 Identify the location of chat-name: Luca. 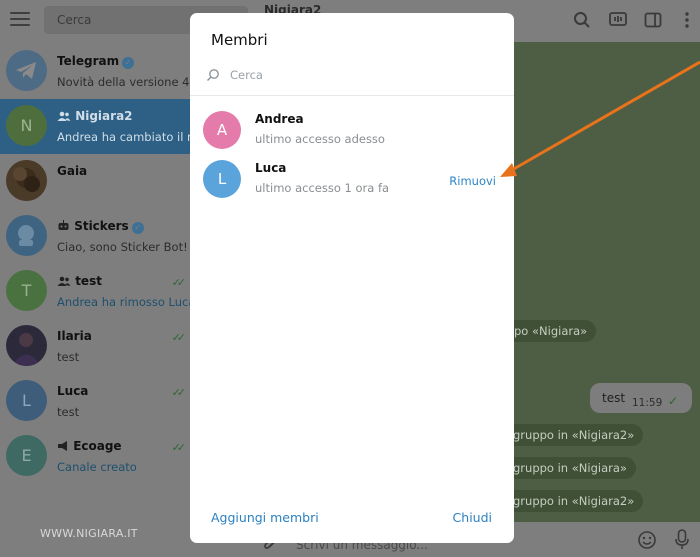
(73, 391).